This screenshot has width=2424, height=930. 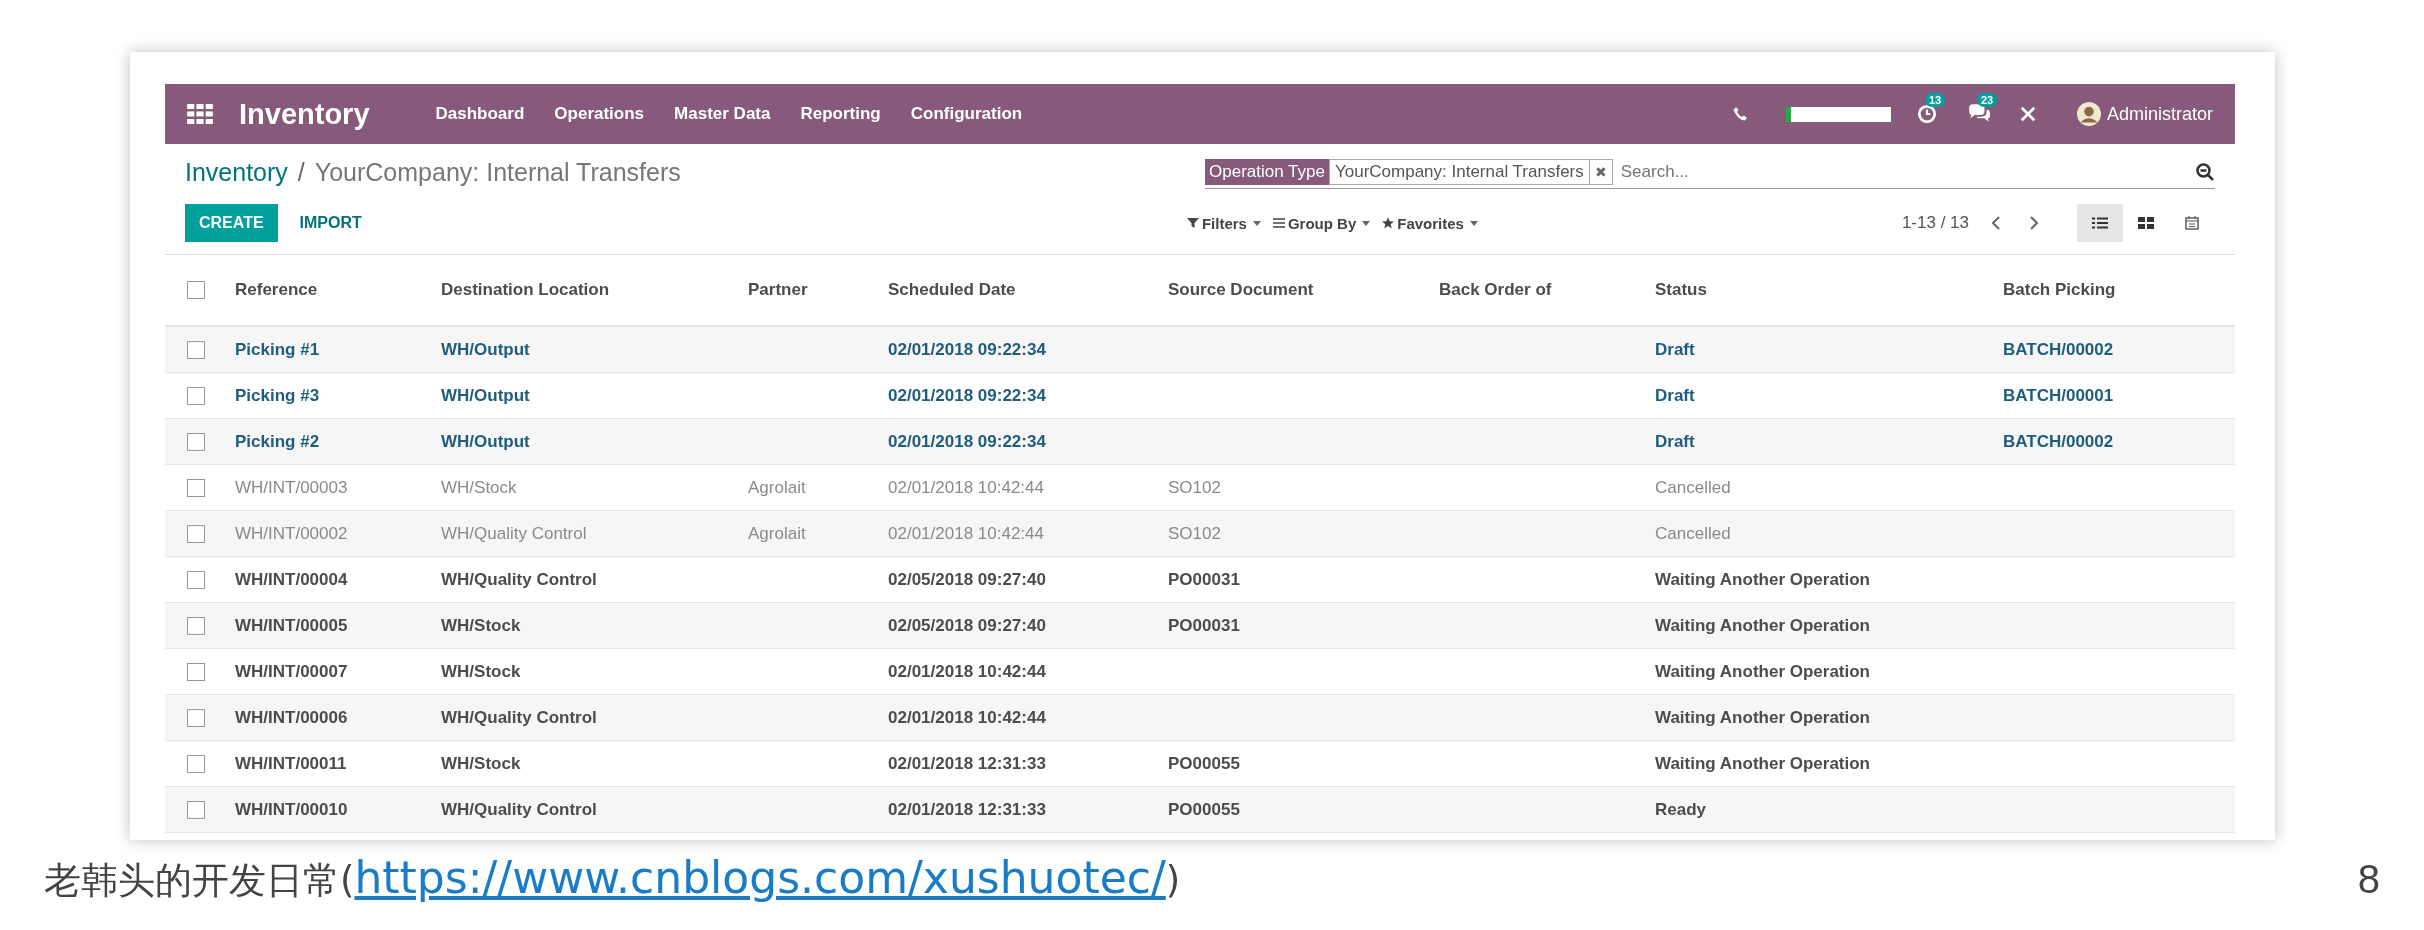 What do you see at coordinates (291, 487) in the screenshot?
I see `table-cell: WH/INT/00003` at bounding box center [291, 487].